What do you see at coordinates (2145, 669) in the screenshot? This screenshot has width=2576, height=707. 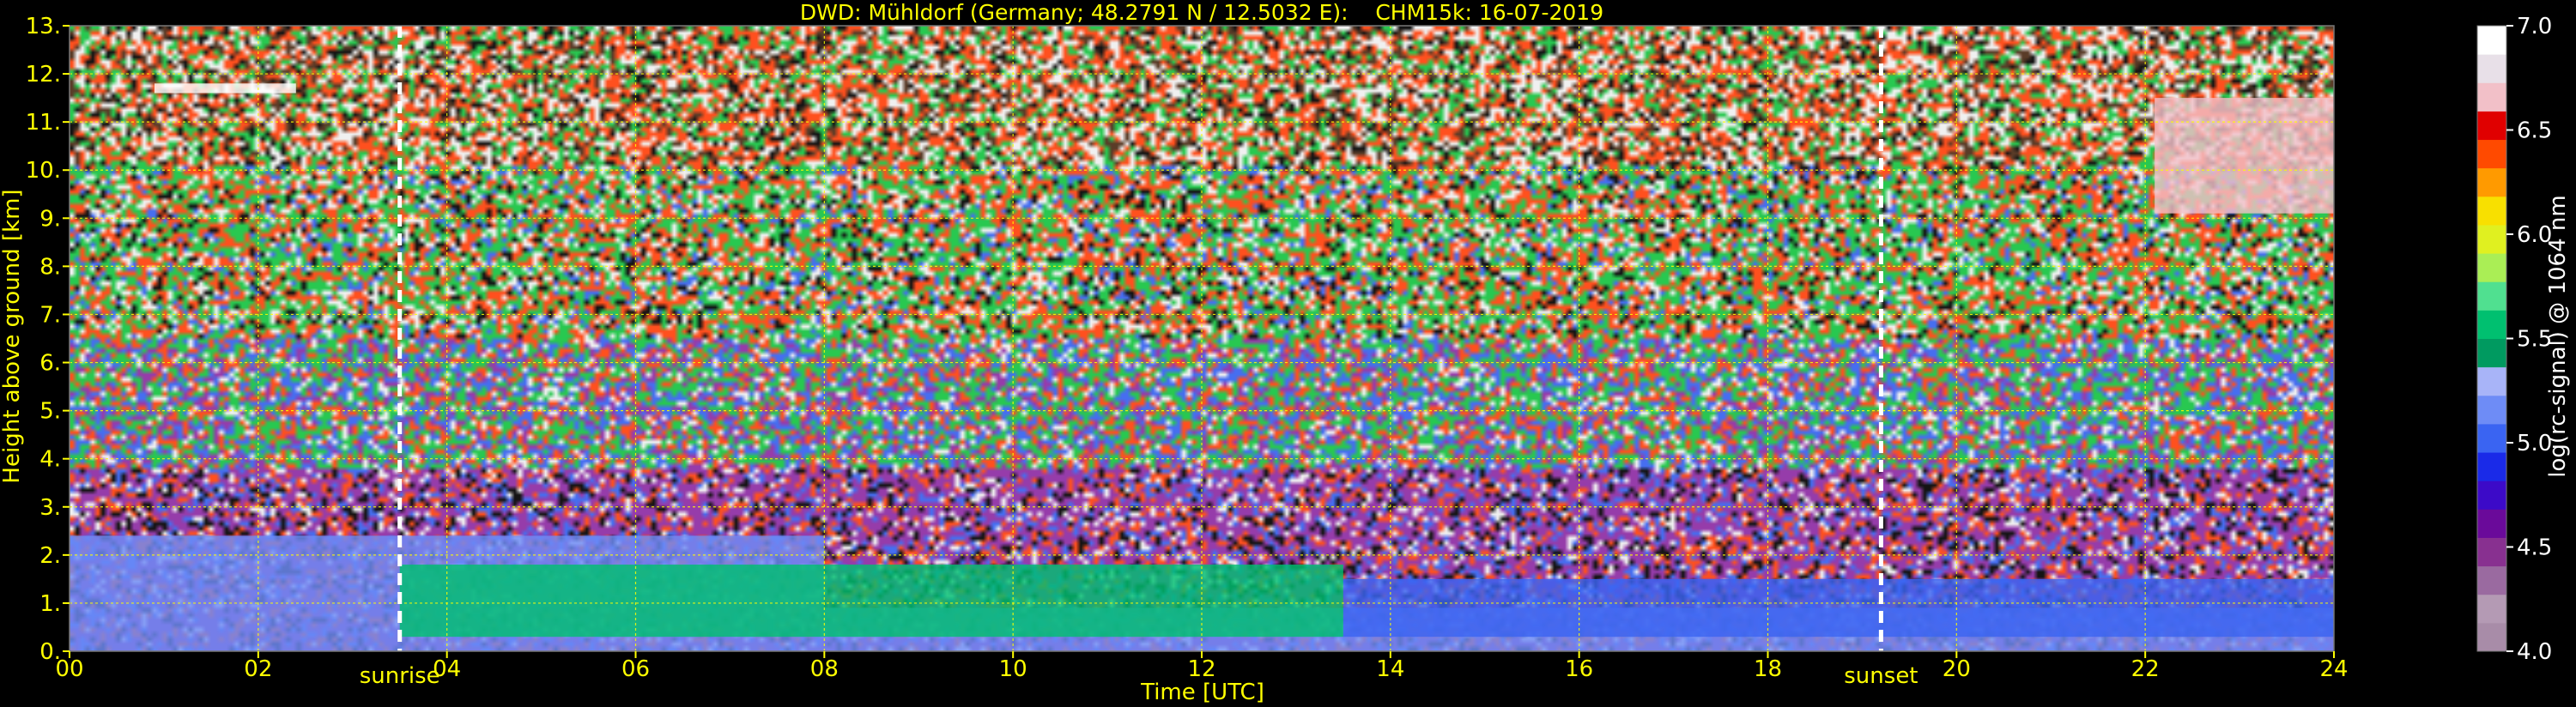 I see `x-tick-label-11: 22` at bounding box center [2145, 669].